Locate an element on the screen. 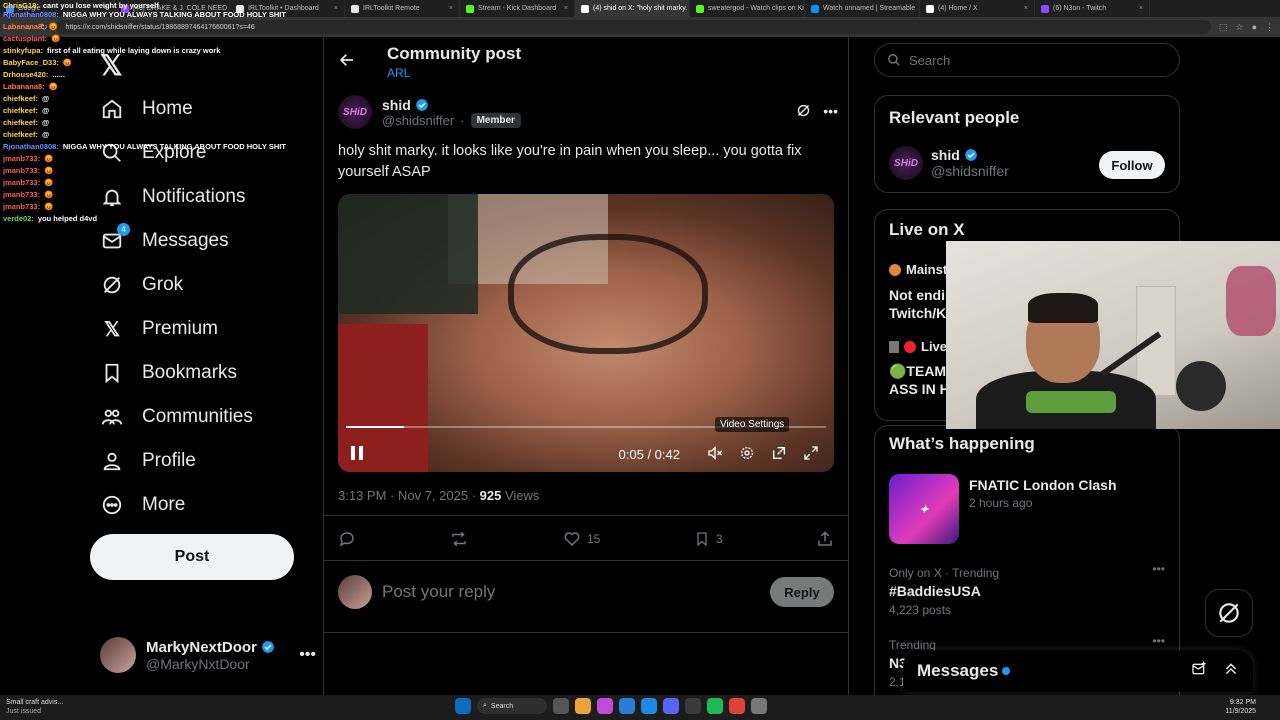 Image resolution: width=1280 pixels, height=720 pixels. spotify-icon is located at coordinates (715, 706).